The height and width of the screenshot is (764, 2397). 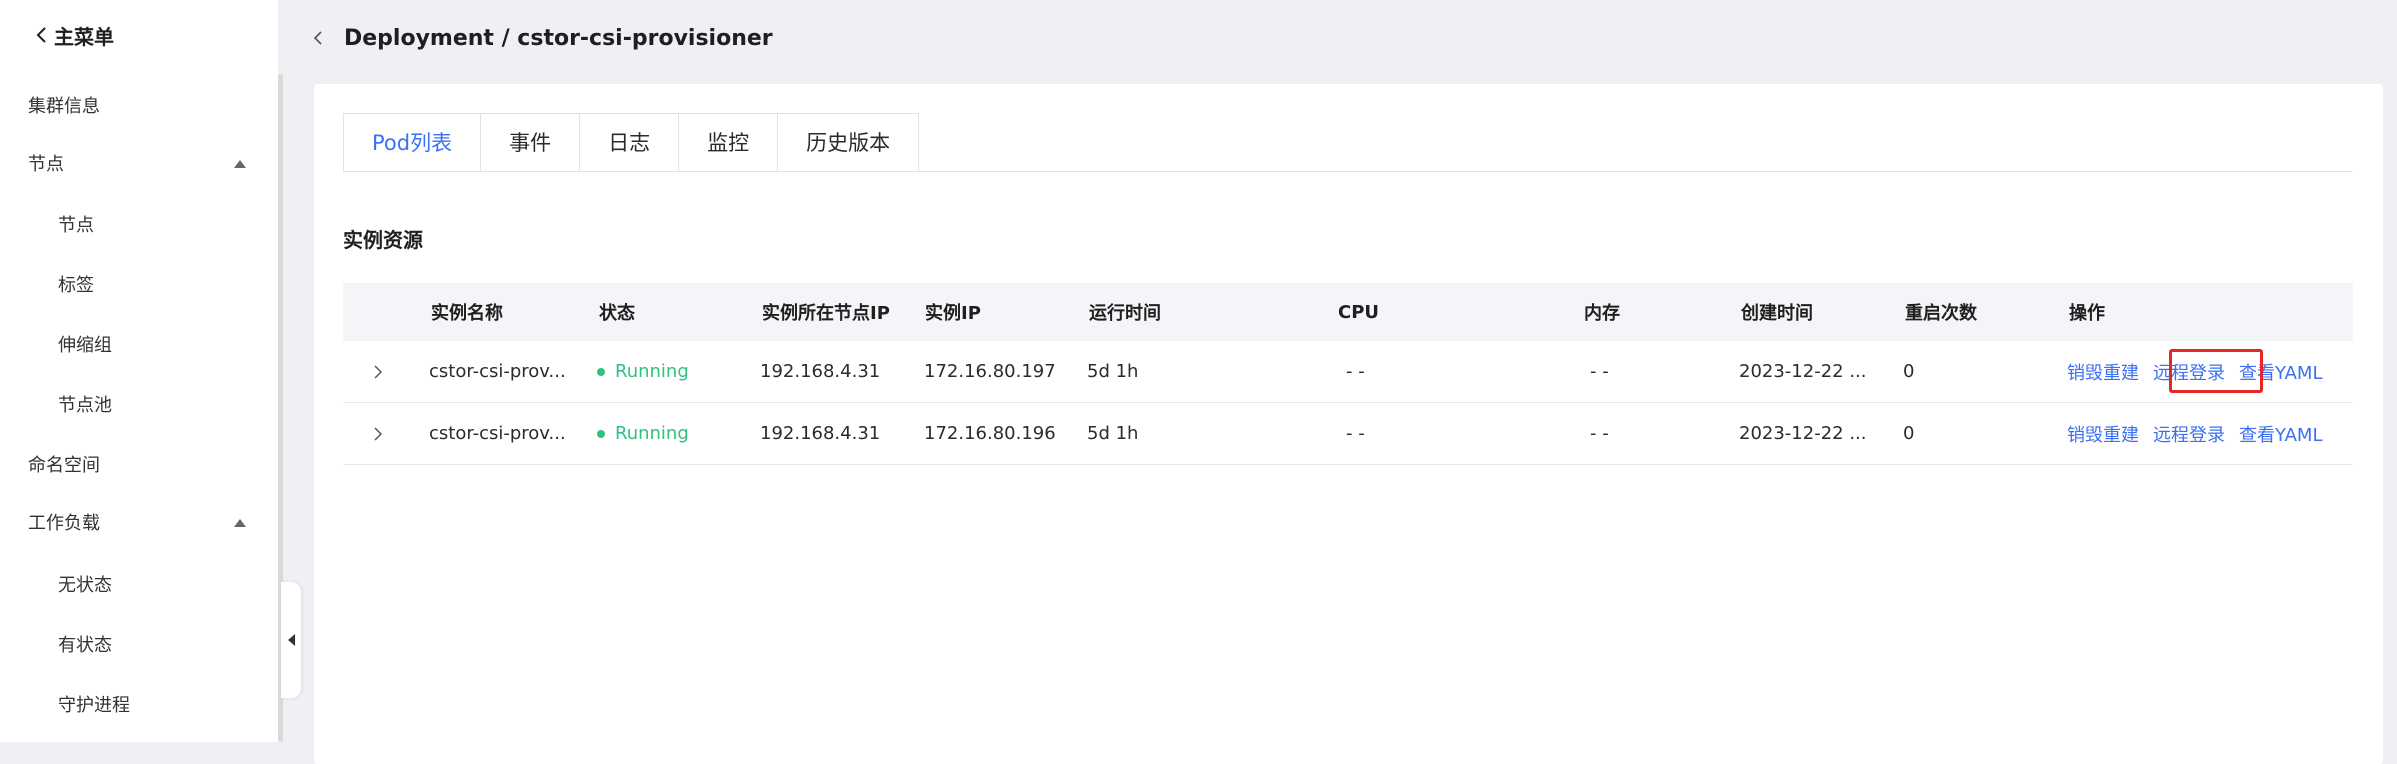 I want to click on col-memory: 内存, so click(x=1602, y=313).